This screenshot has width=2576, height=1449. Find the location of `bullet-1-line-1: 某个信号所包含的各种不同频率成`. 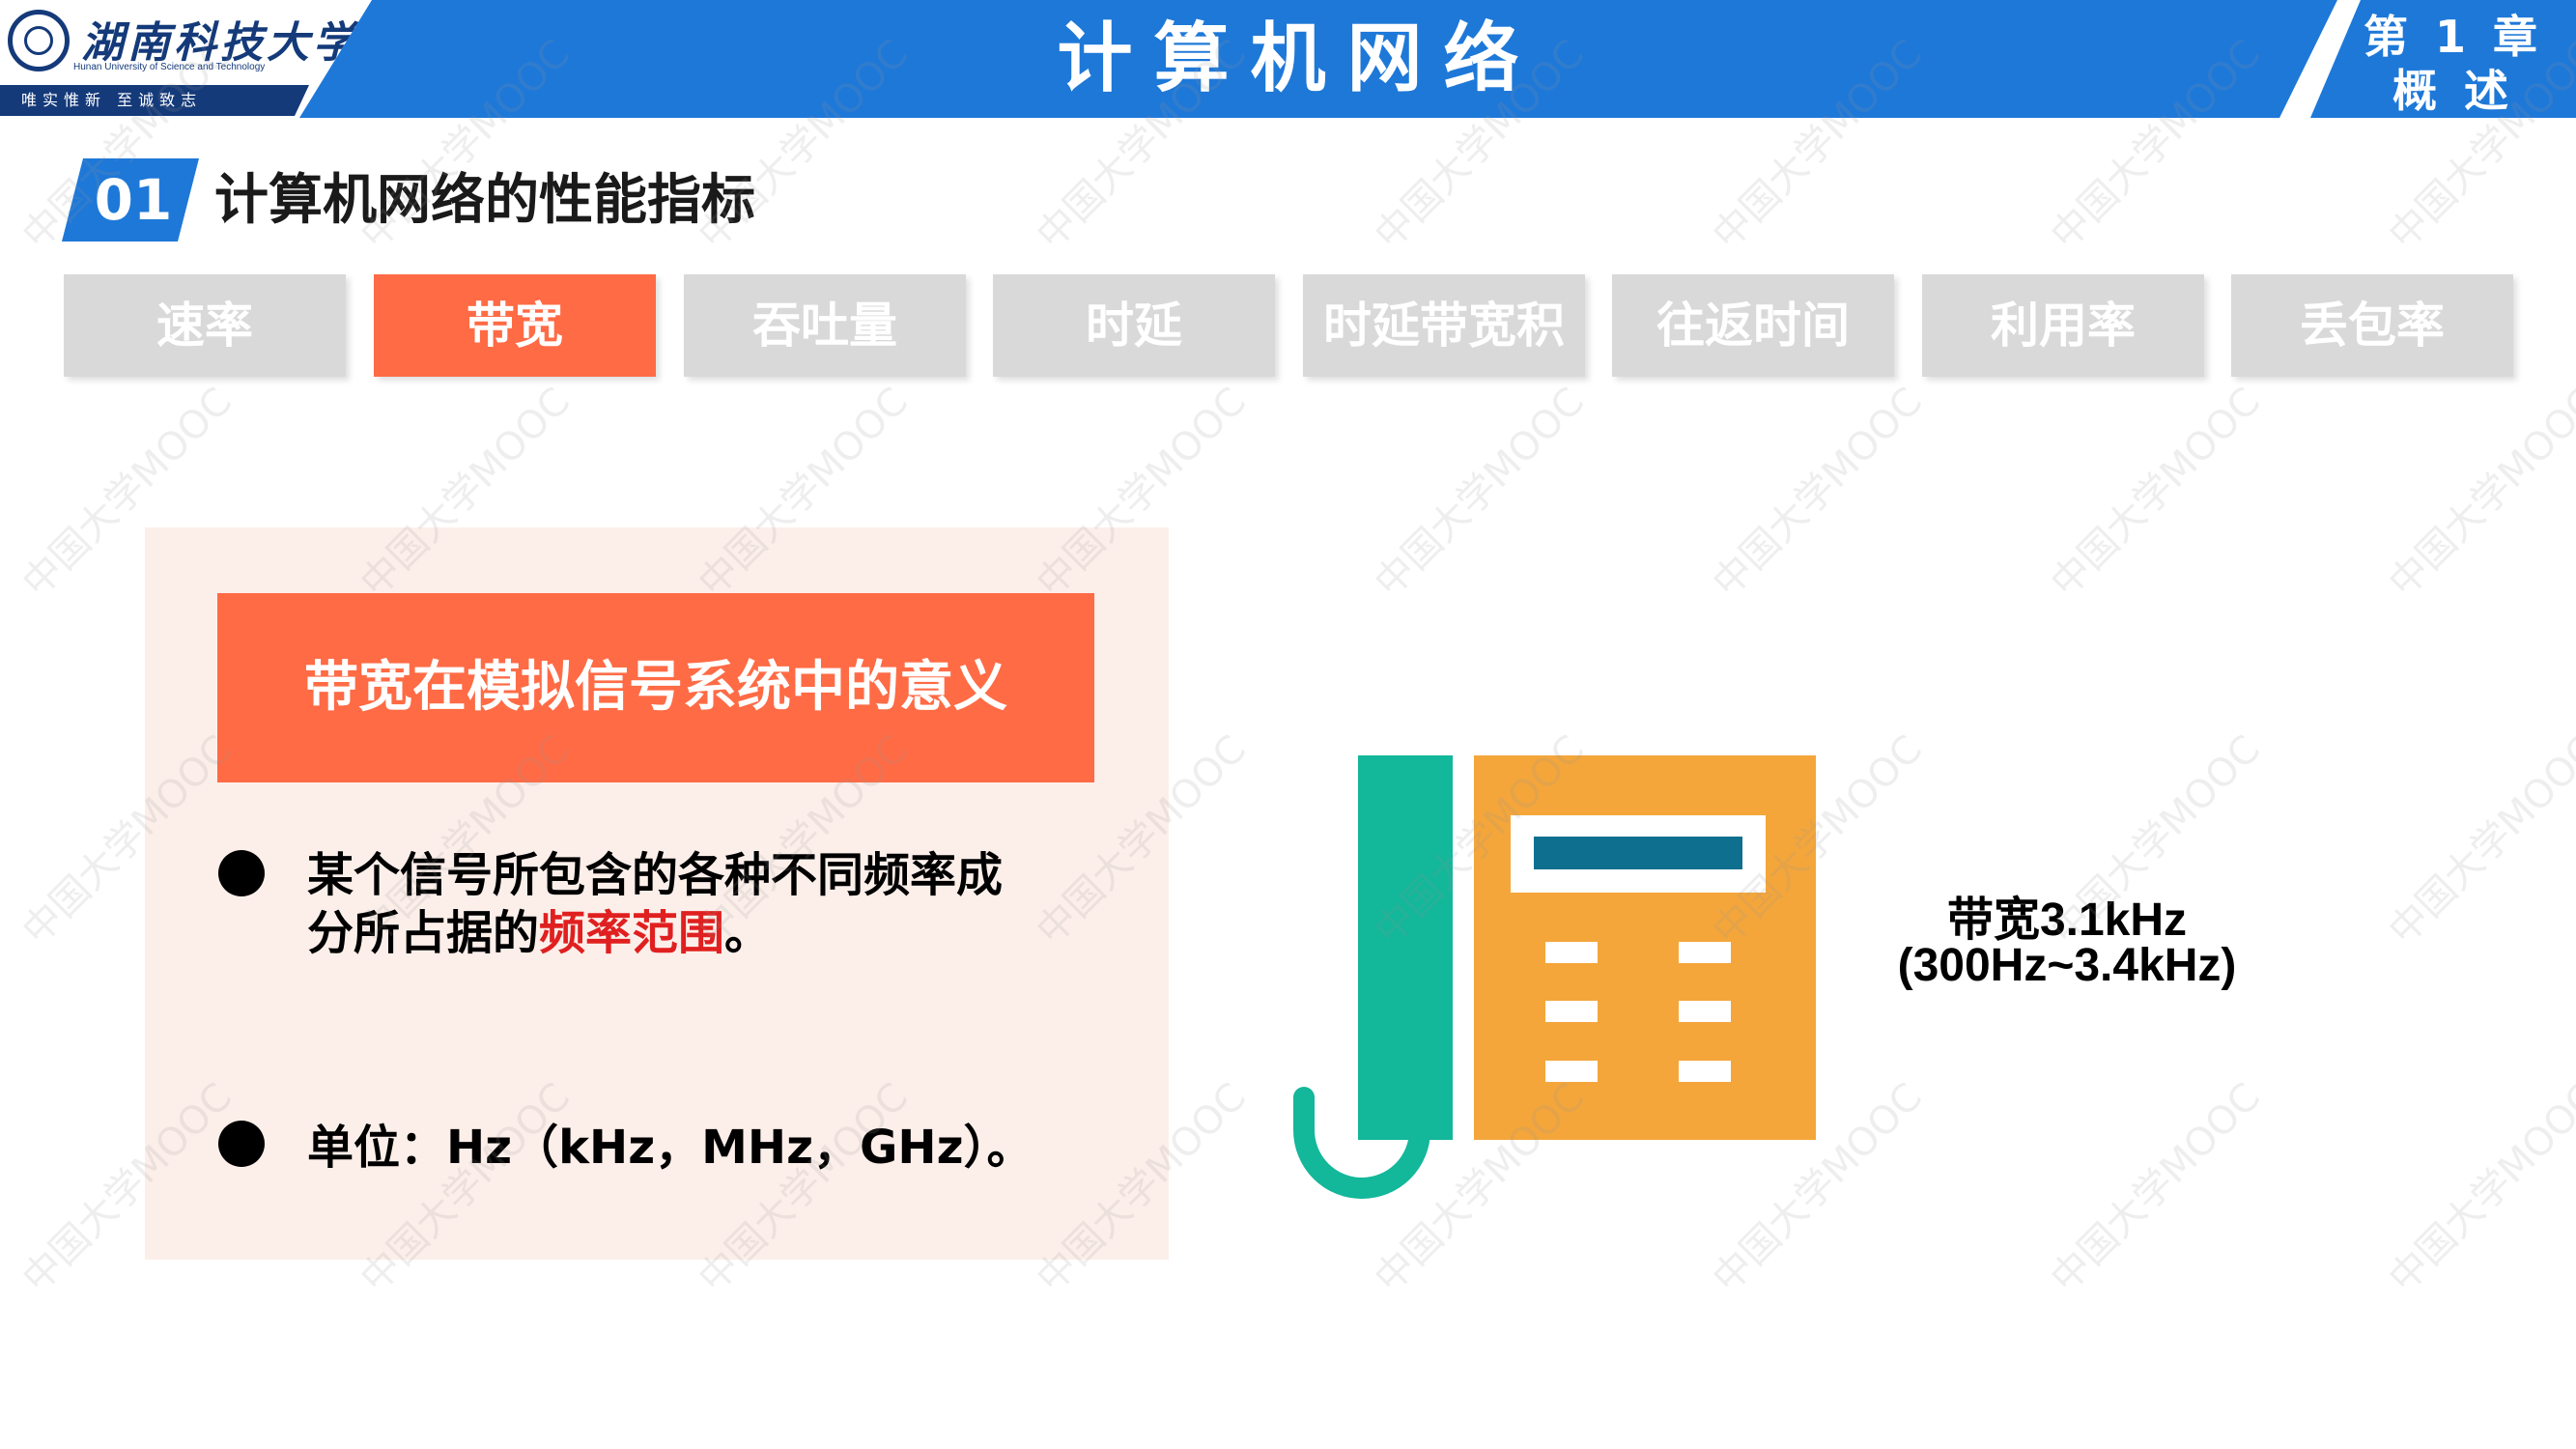

bullet-1-line-1: 某个信号所包含的各种不同频率成 is located at coordinates (655, 875).